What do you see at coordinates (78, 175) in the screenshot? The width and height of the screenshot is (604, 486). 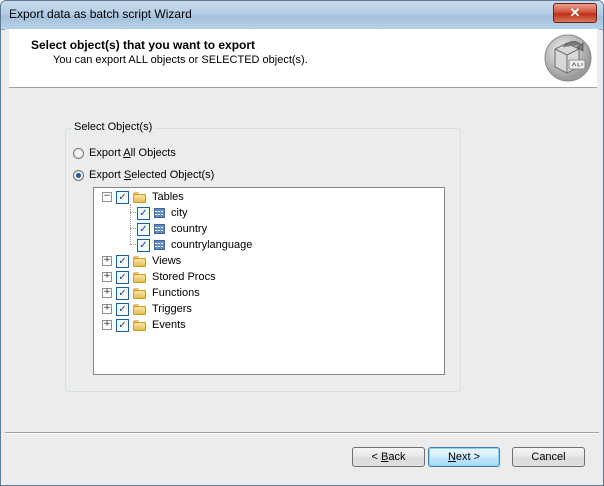 I see `radio-export-selected-circle` at bounding box center [78, 175].